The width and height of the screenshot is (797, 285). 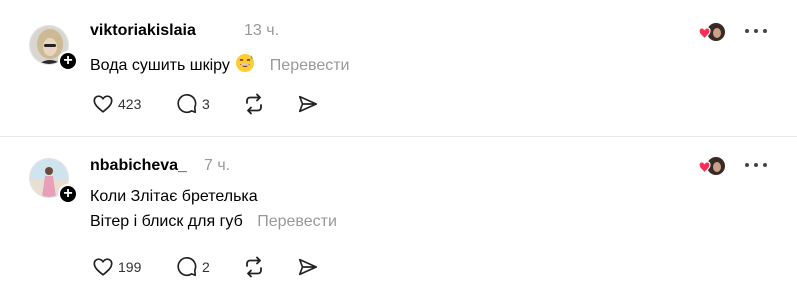 What do you see at coordinates (143, 31) in the screenshot?
I see `username: viktoriakislaia` at bounding box center [143, 31].